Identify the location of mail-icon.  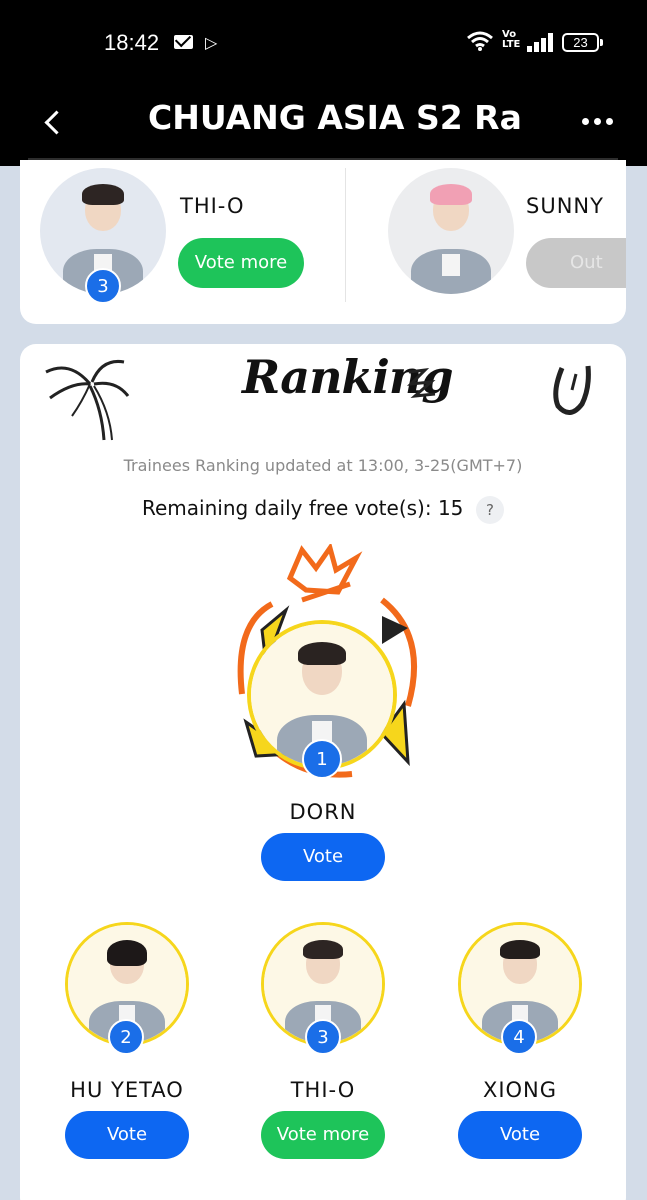
(183, 42).